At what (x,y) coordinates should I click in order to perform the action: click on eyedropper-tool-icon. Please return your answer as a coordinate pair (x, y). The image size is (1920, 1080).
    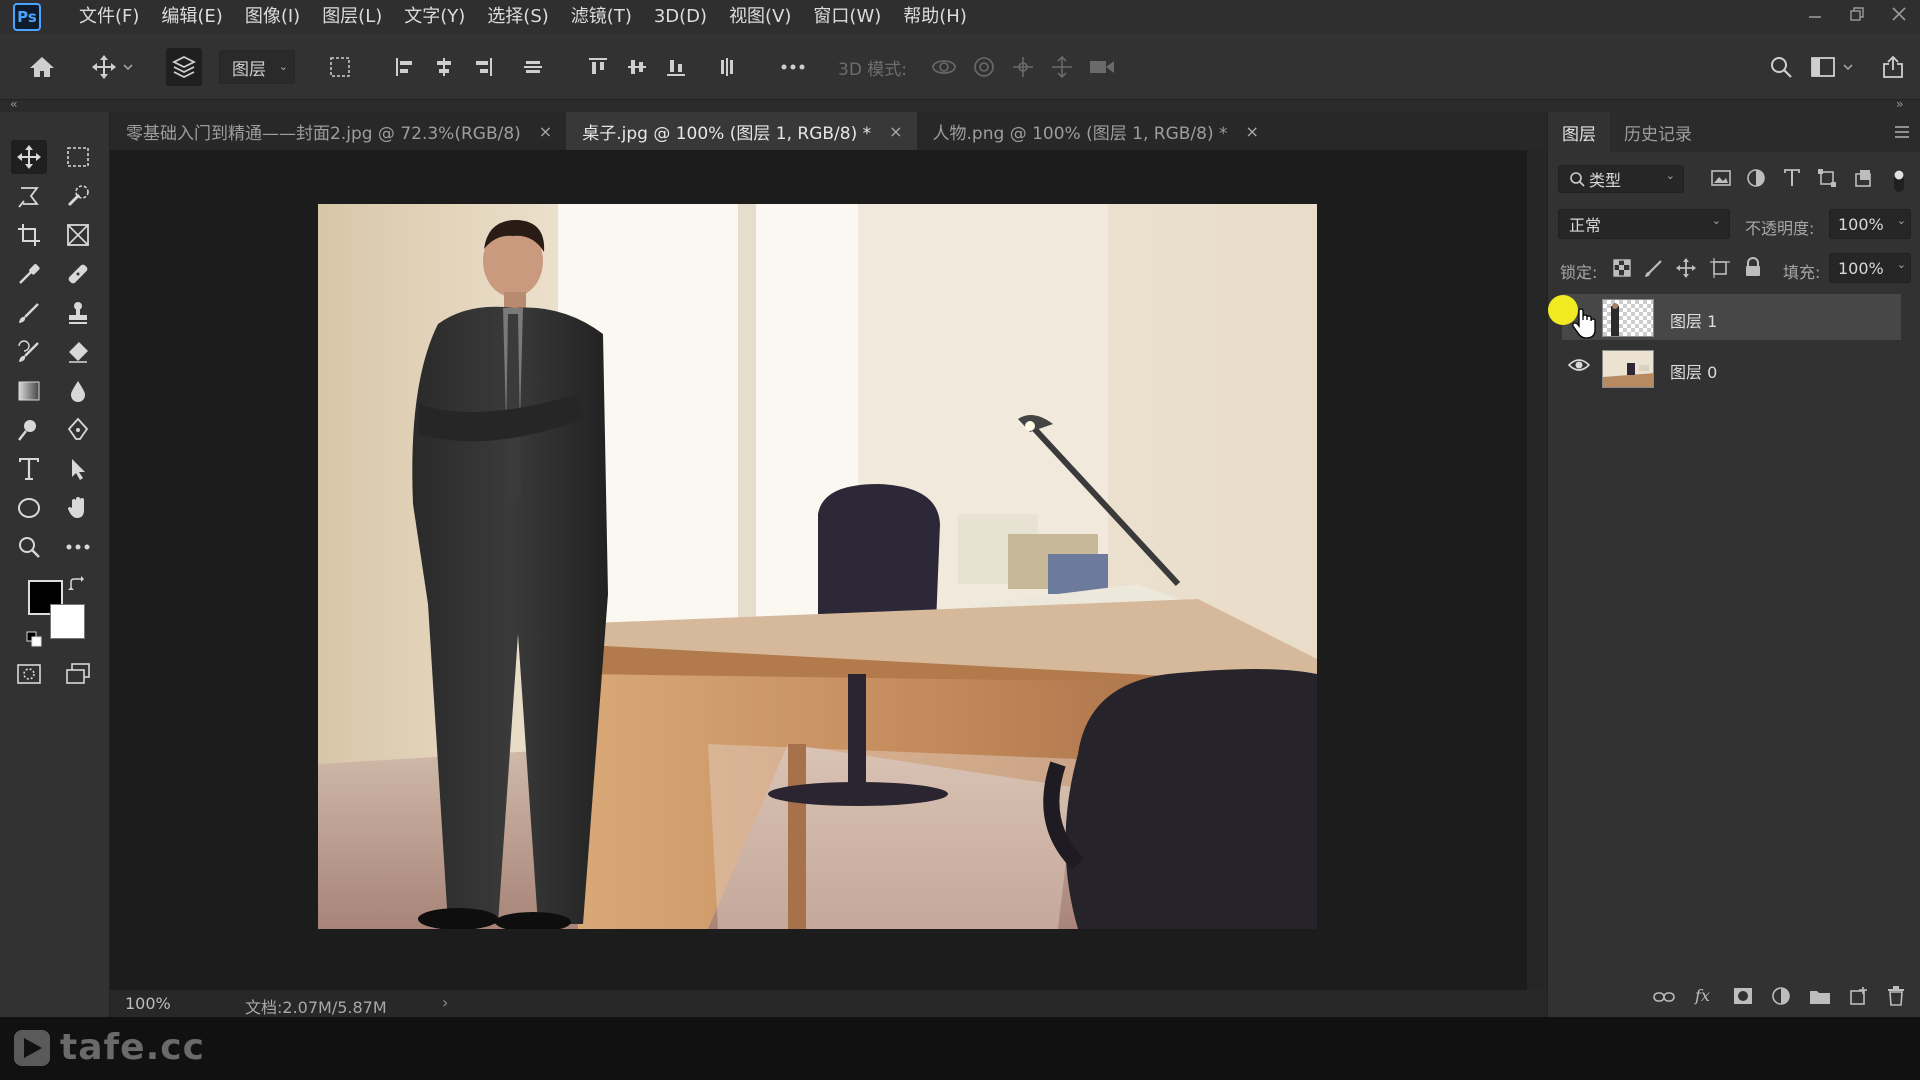
    Looking at the image, I should click on (29, 274).